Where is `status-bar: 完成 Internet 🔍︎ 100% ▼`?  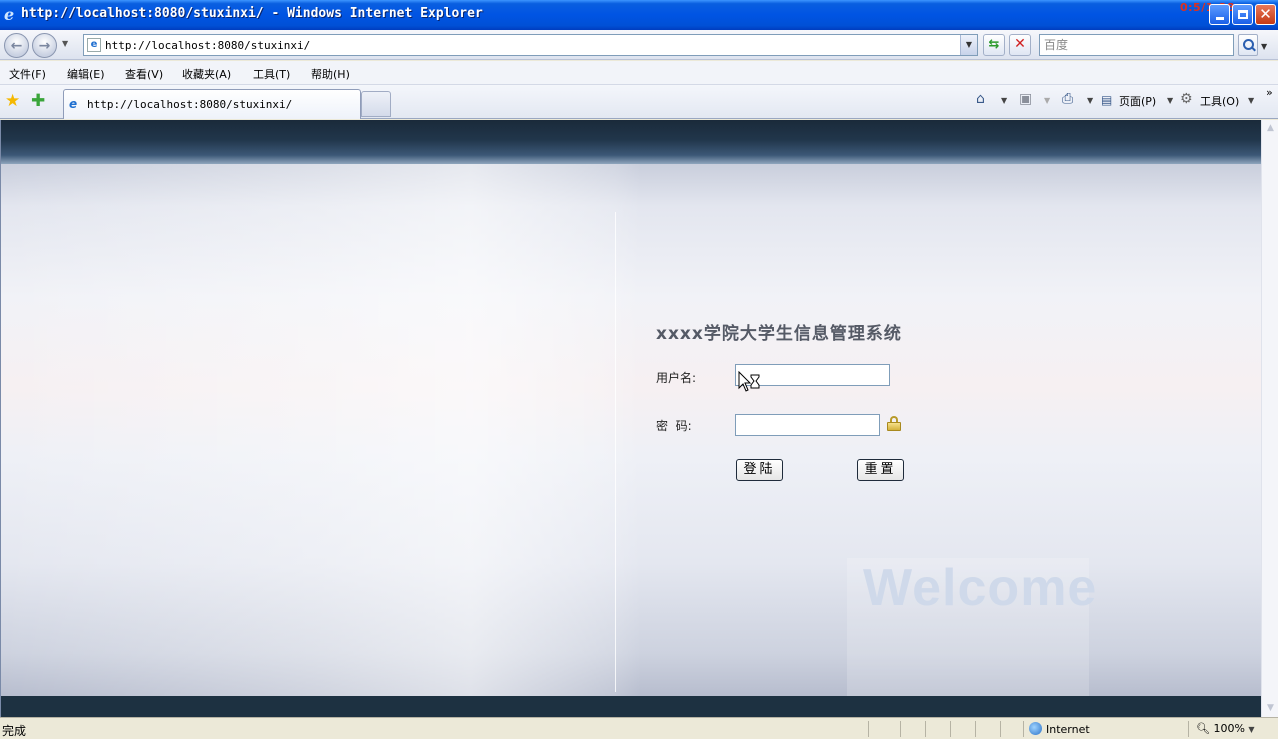
status-bar: 完成 Internet 🔍︎ 100% ▼ is located at coordinates (639, 728).